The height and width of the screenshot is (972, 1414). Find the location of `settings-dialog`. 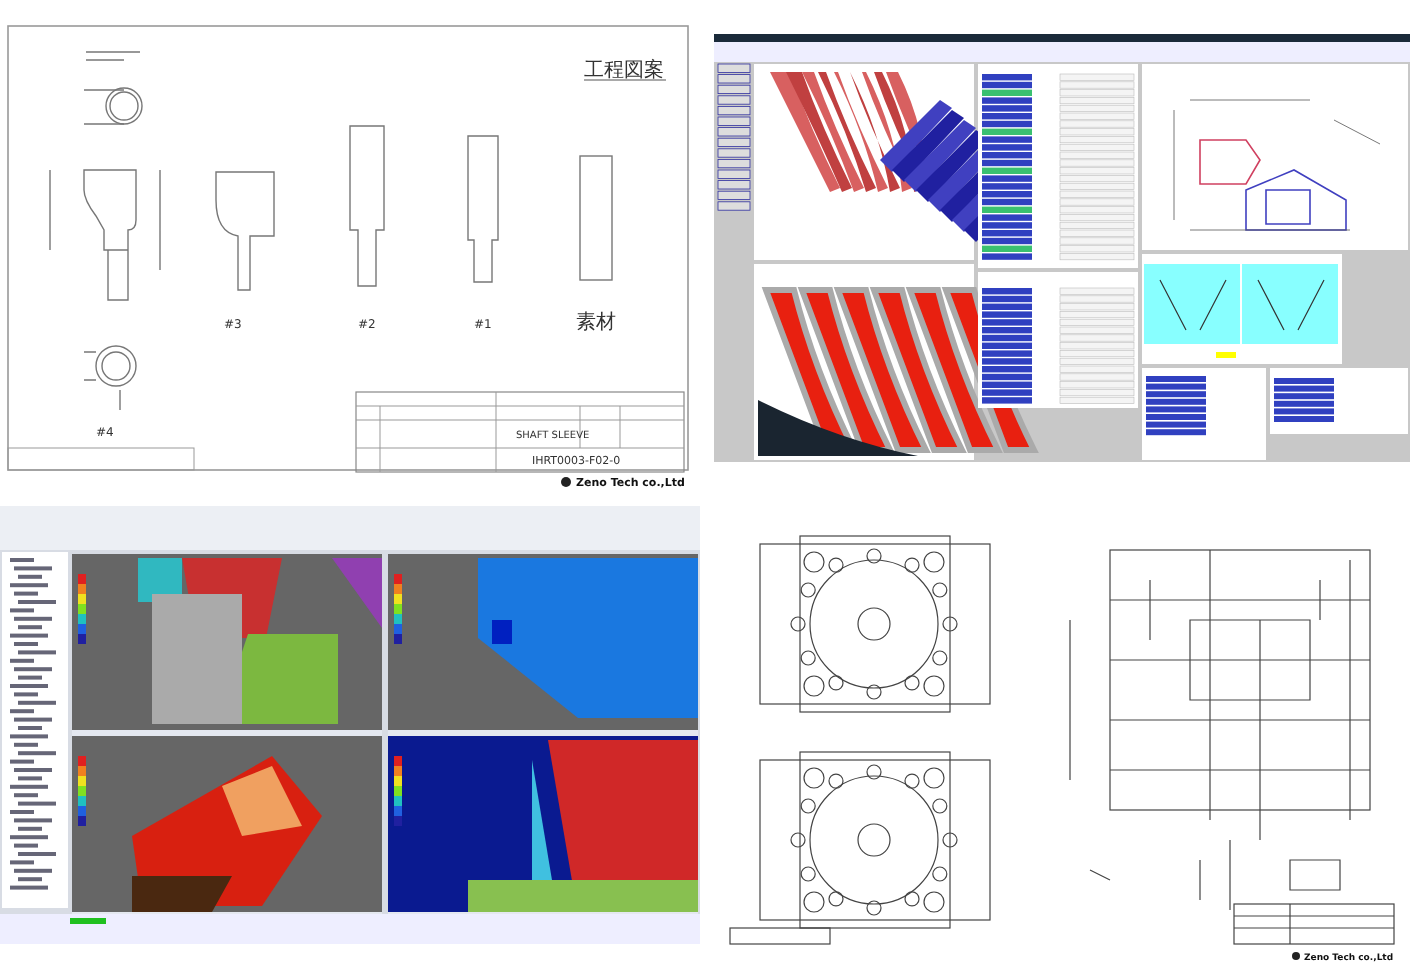

settings-dialog is located at coordinates (1204, 414).